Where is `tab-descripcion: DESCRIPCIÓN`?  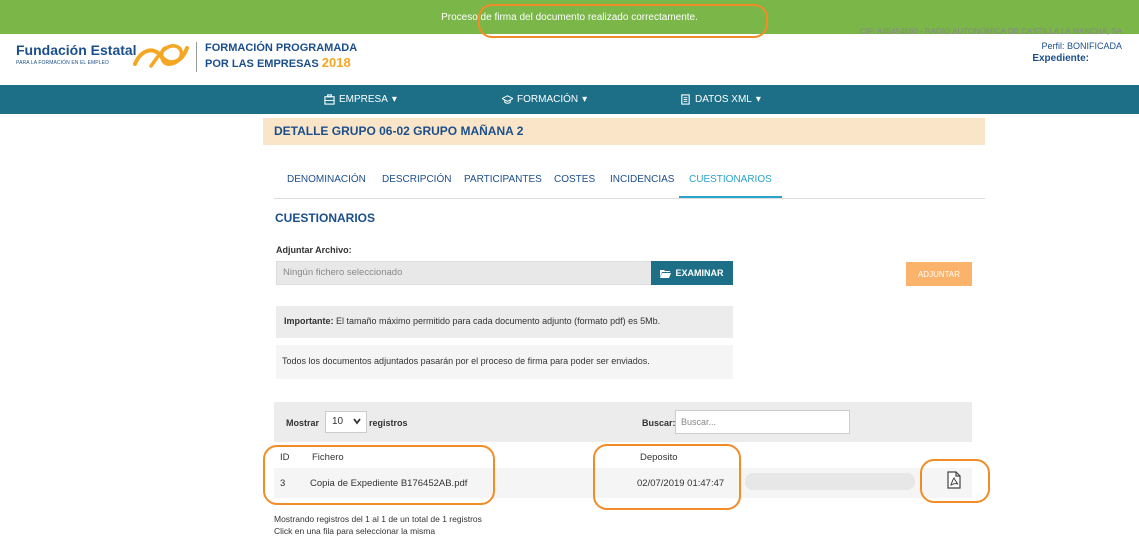 tab-descripcion: DESCRIPCIÓN is located at coordinates (416, 186).